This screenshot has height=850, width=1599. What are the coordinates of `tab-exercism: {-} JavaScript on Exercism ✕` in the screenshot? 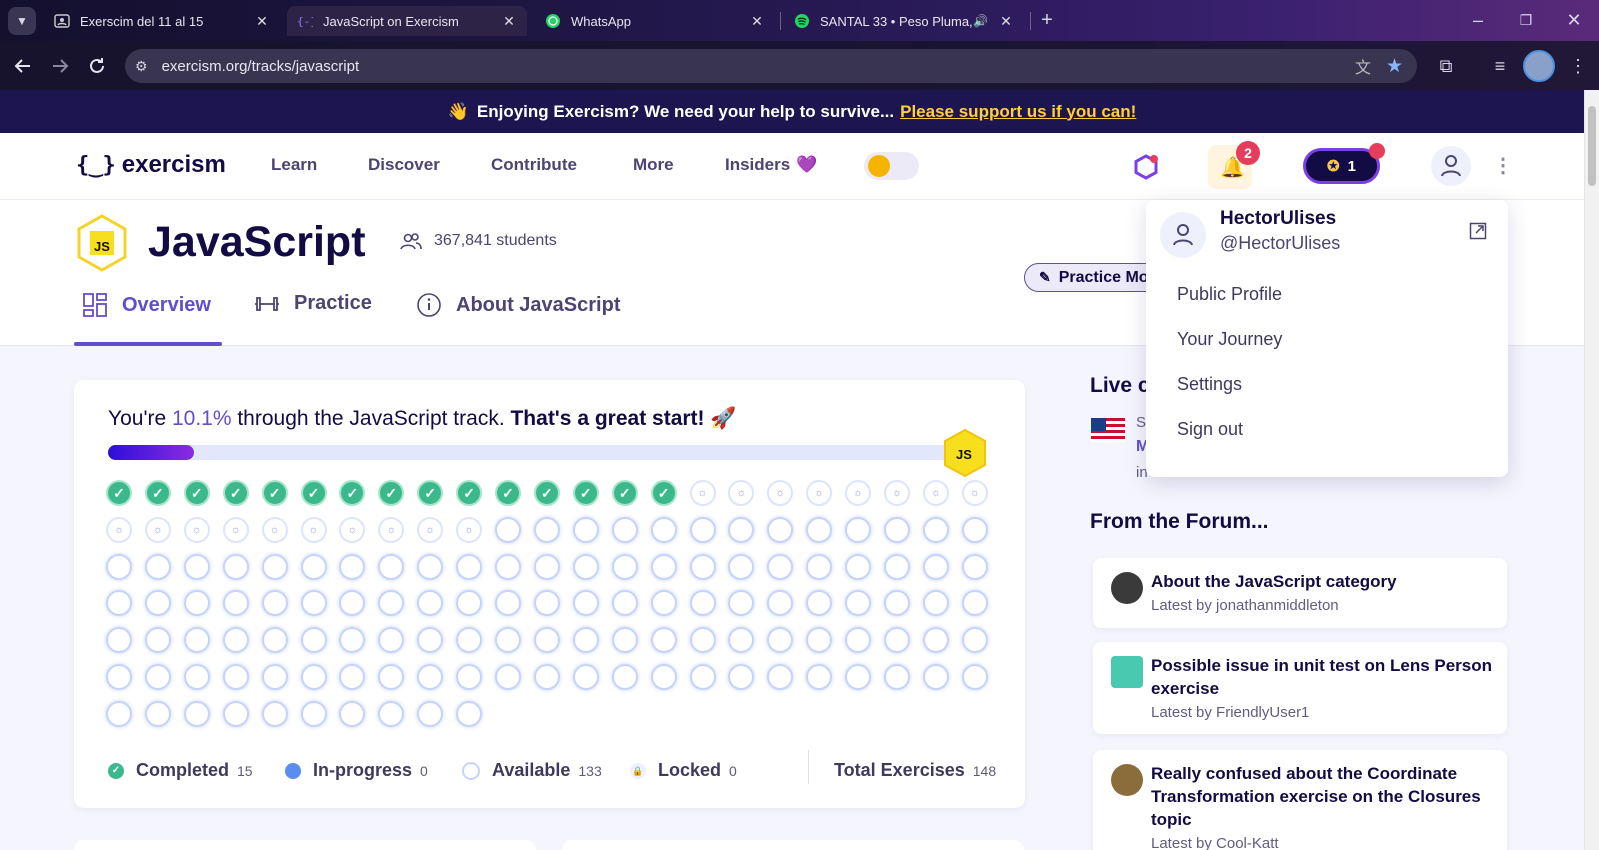 It's located at (407, 21).